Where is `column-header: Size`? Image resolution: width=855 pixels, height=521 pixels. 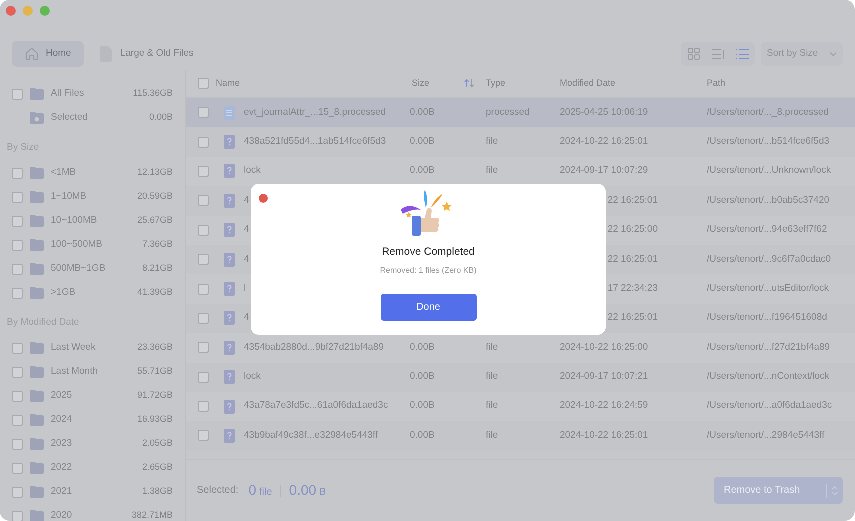 column-header: Size is located at coordinates (438, 83).